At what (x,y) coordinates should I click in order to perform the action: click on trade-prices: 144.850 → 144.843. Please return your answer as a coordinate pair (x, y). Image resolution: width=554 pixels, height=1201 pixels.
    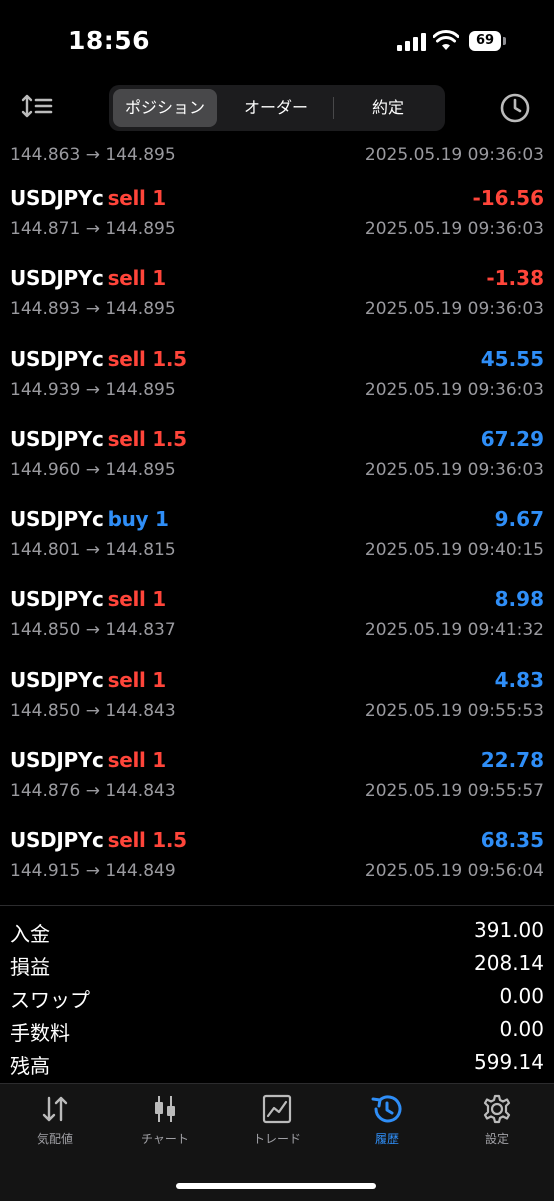
    Looking at the image, I should click on (93, 710).